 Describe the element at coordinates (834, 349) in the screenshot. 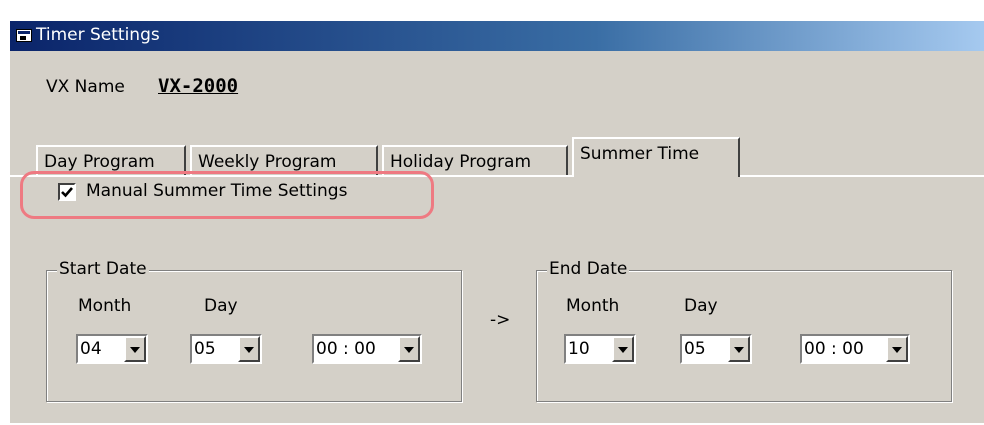

I see `end-time-value: 00` at that location.